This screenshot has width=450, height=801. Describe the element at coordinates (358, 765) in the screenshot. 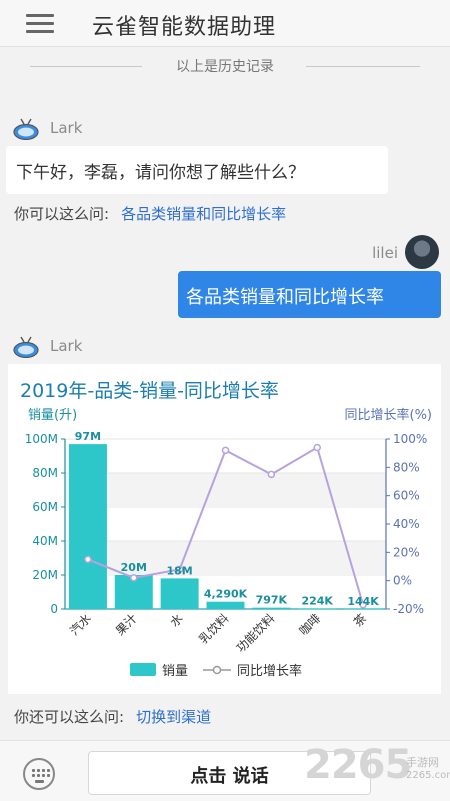

I see `watermark-number: 2265` at that location.